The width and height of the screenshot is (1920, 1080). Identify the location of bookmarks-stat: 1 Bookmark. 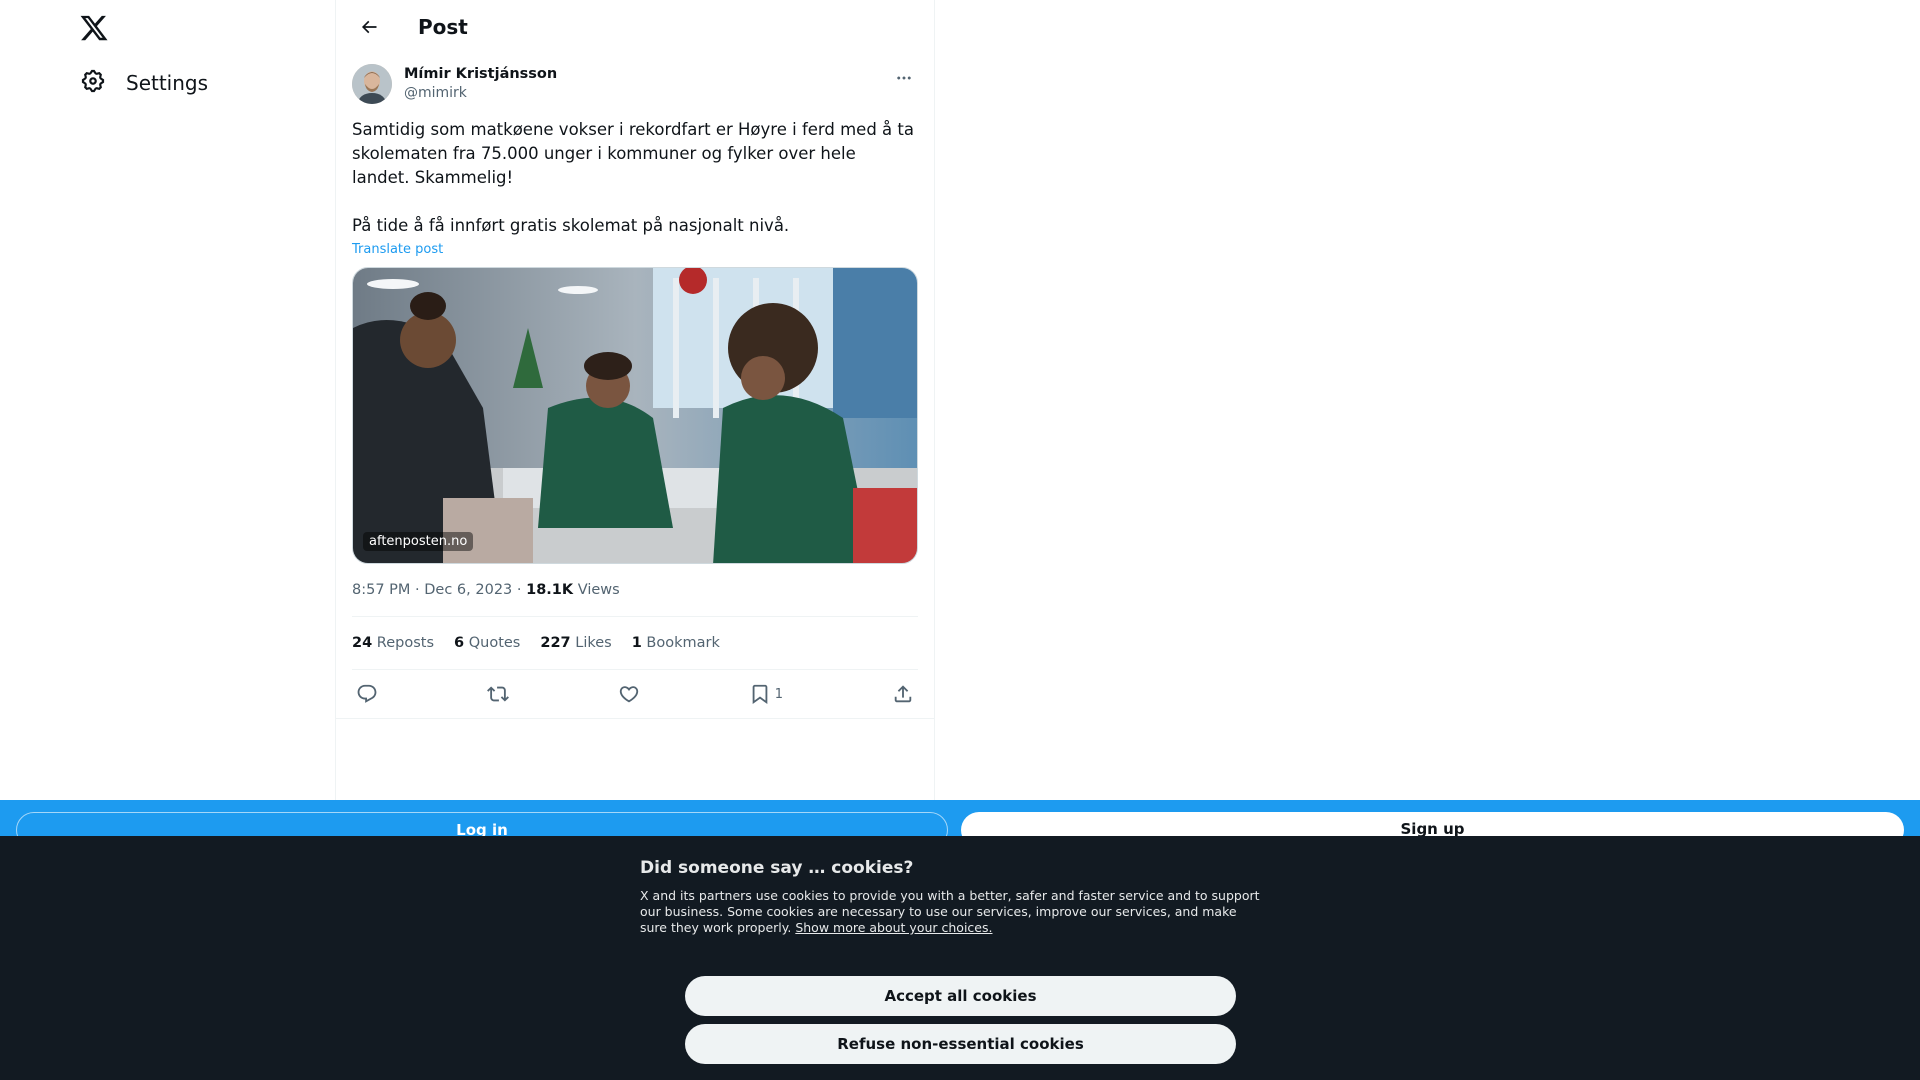
(676, 643).